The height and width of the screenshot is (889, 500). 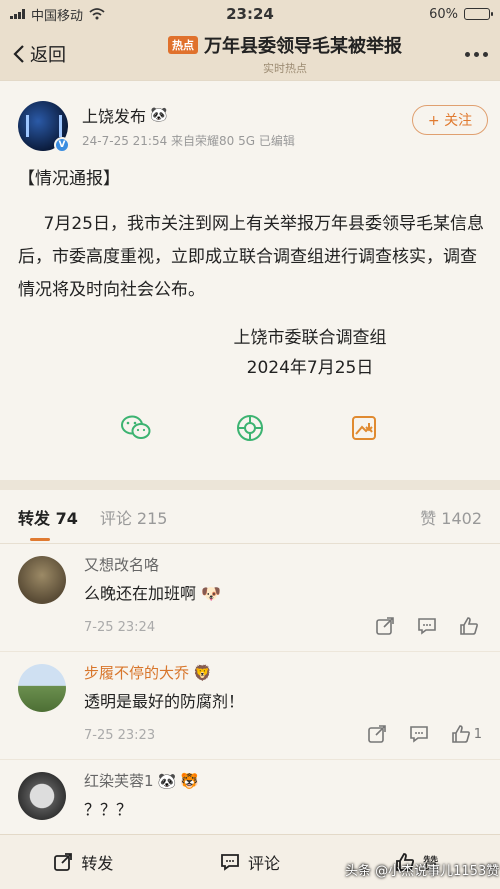 I want to click on like-button, so click(x=470, y=626).